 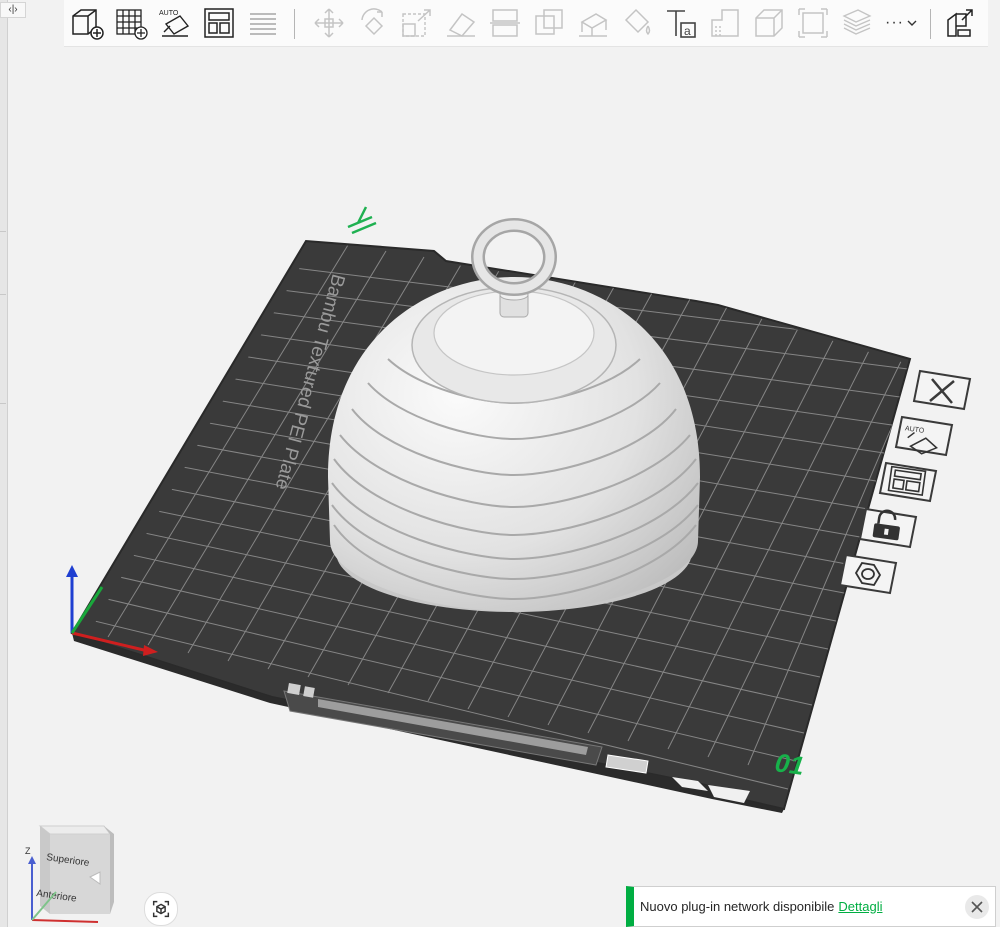 I want to click on cube-plus-icon, so click(x=88, y=24).